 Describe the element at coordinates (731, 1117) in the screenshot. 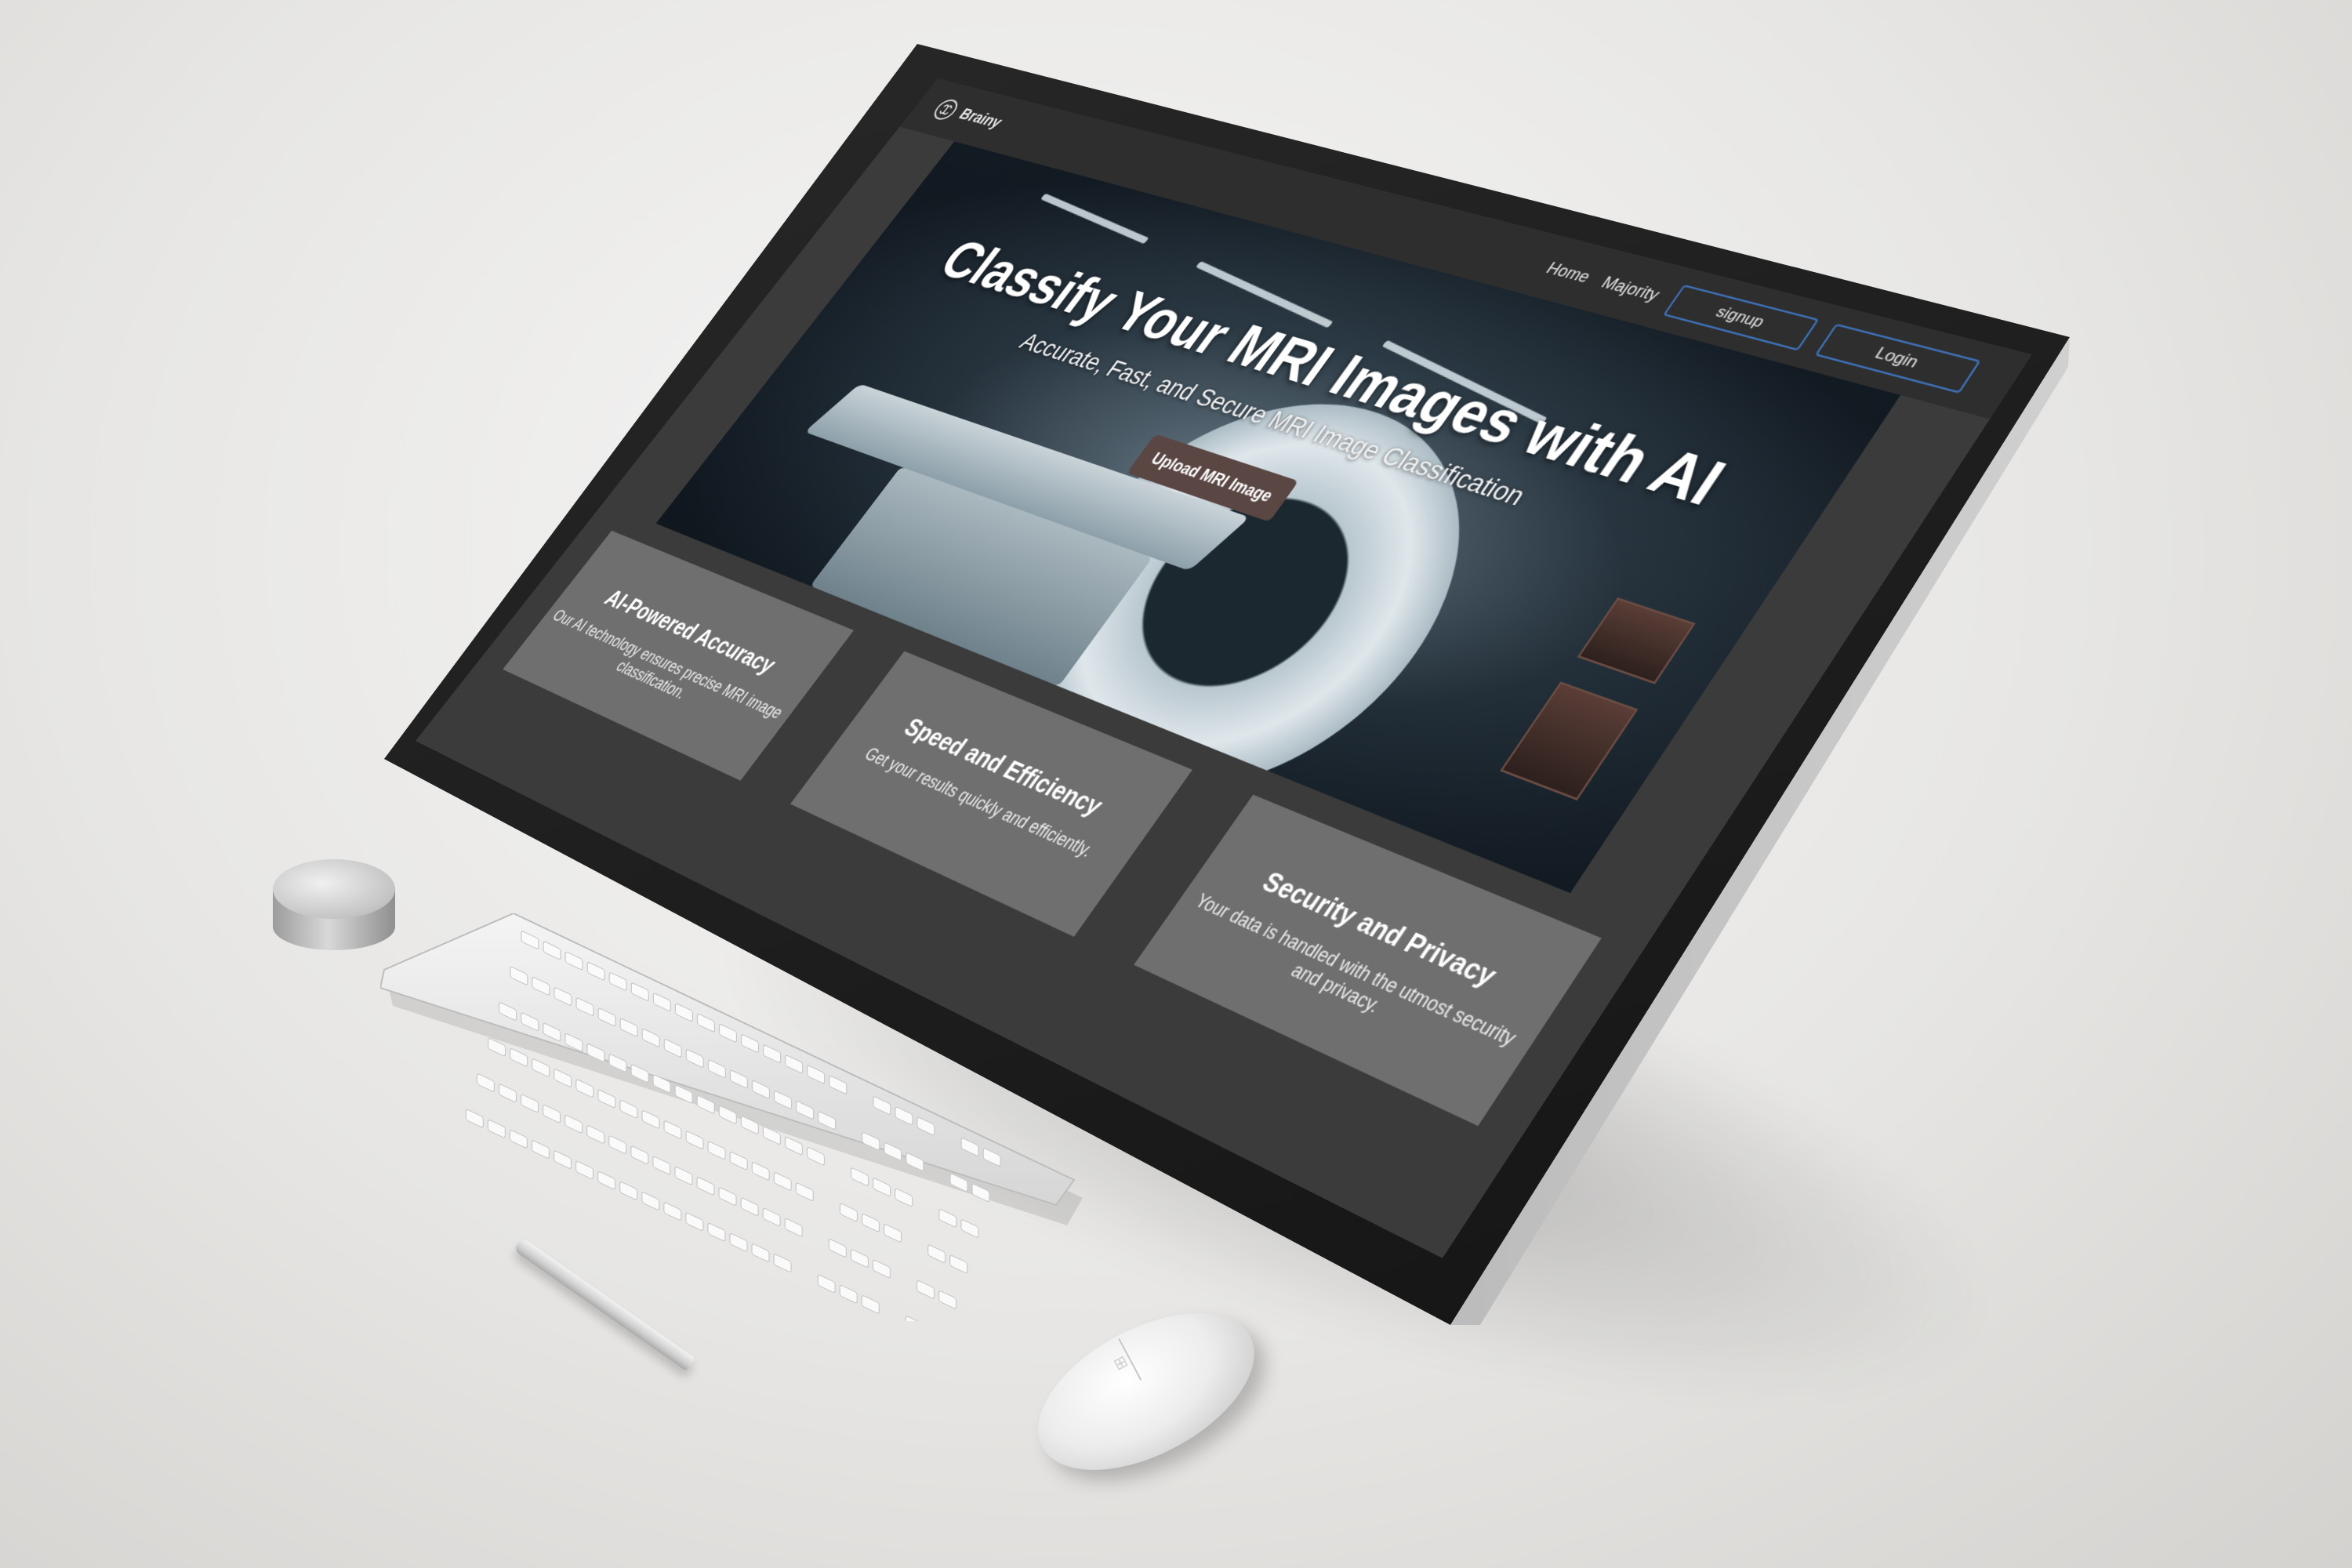

I see `keyboard` at that location.